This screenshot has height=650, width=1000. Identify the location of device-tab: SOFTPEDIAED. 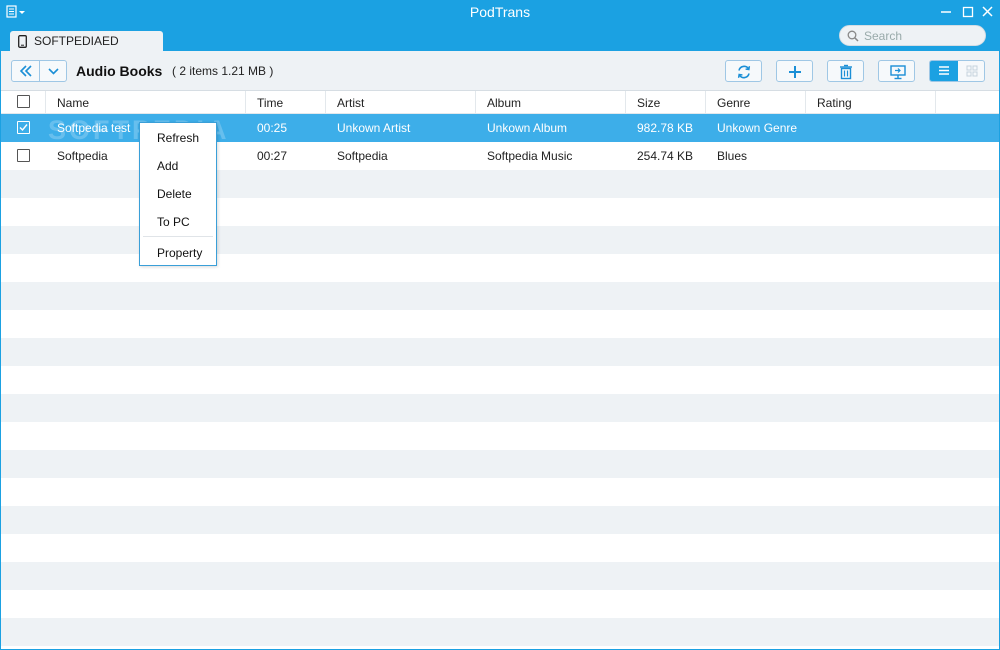
(86, 41).